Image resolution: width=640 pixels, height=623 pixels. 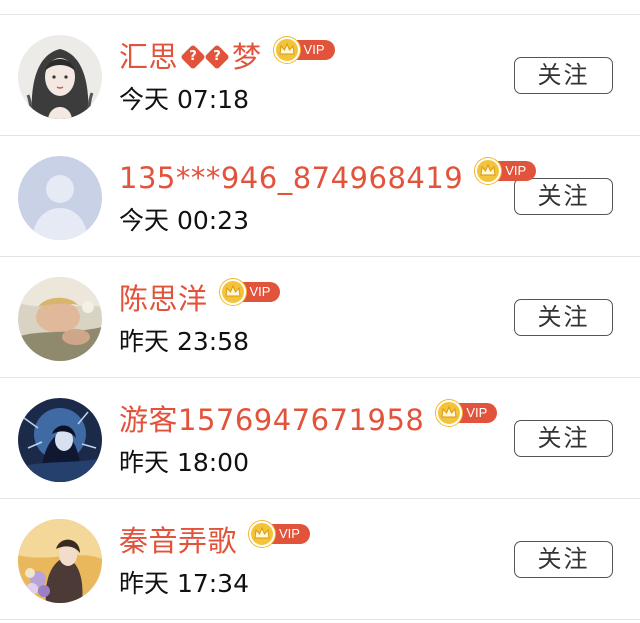 What do you see at coordinates (184, 462) in the screenshot?
I see `visit-time: 昨天 18:00` at bounding box center [184, 462].